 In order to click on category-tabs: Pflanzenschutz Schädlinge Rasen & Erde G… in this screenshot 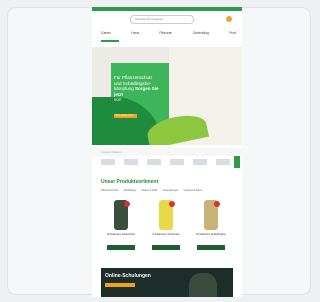, I will do `click(151, 190)`.